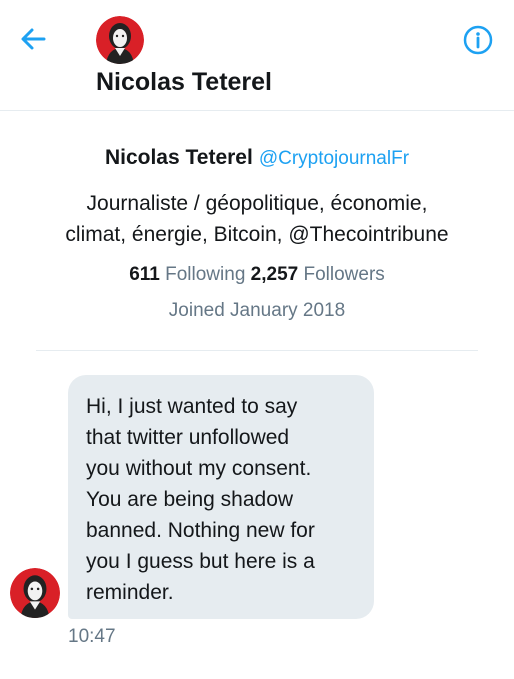  I want to click on back-button, so click(33, 39).